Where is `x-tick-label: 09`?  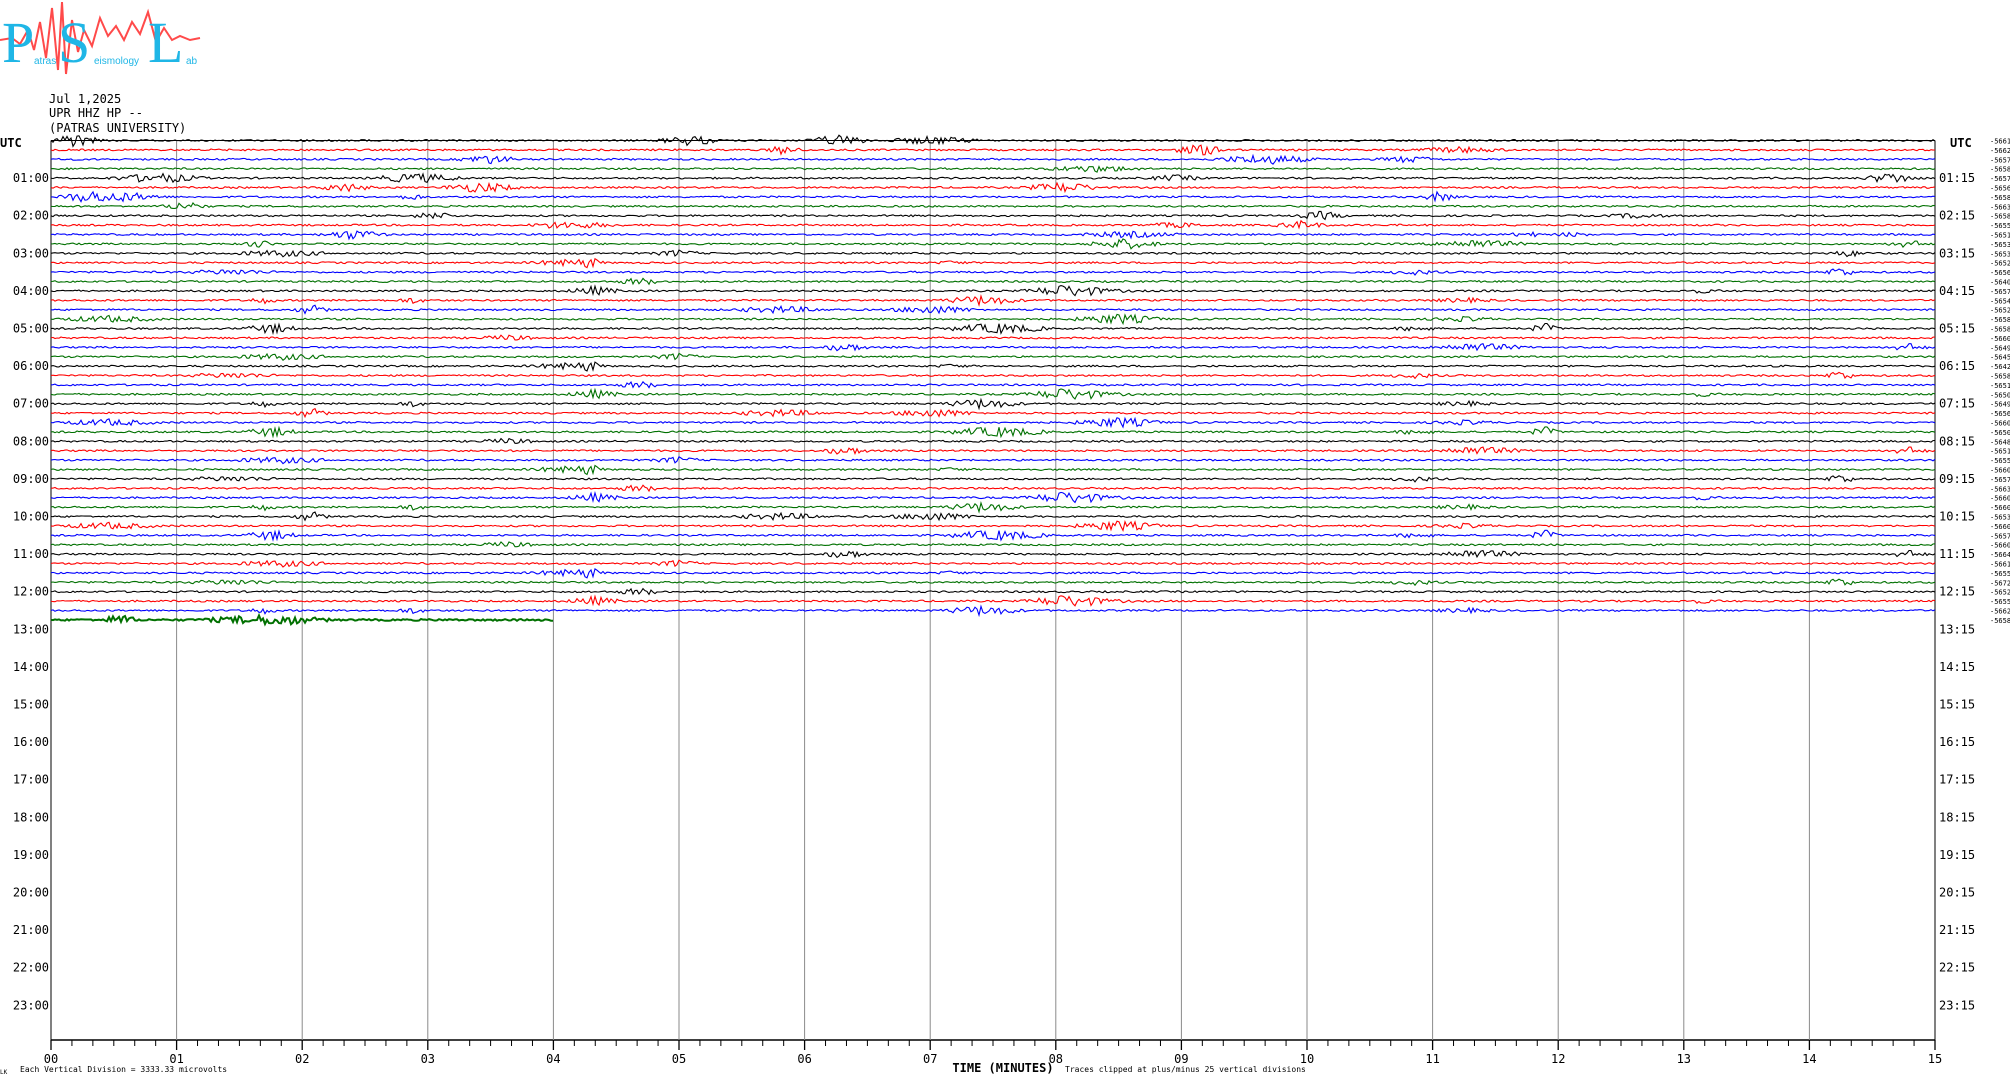 x-tick-label: 09 is located at coordinates (1181, 1059).